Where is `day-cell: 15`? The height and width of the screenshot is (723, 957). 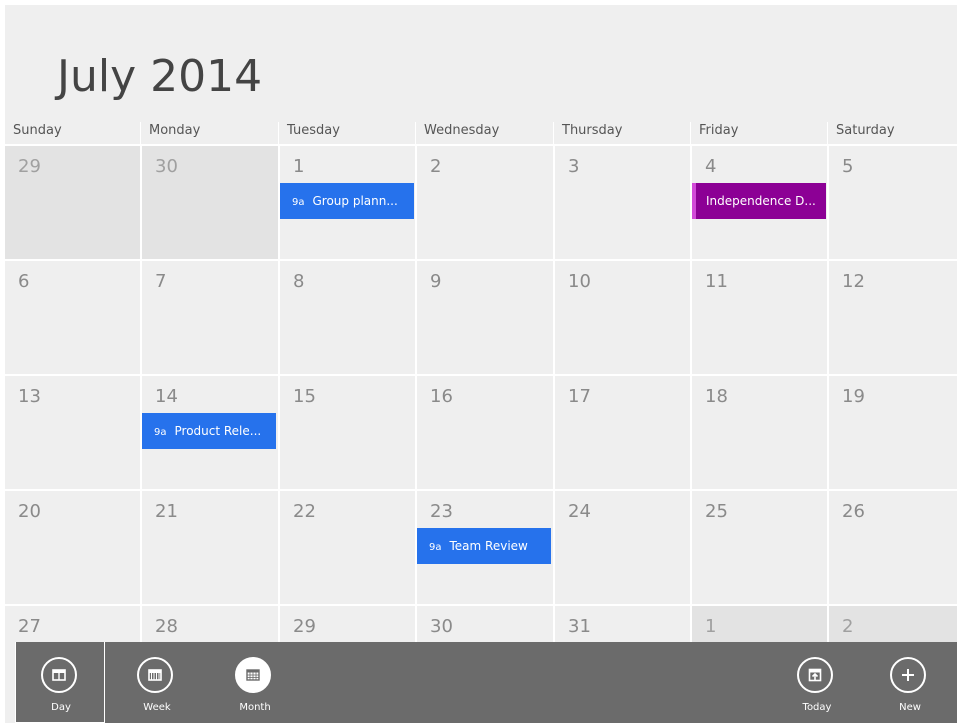 day-cell: 15 is located at coordinates (346, 431).